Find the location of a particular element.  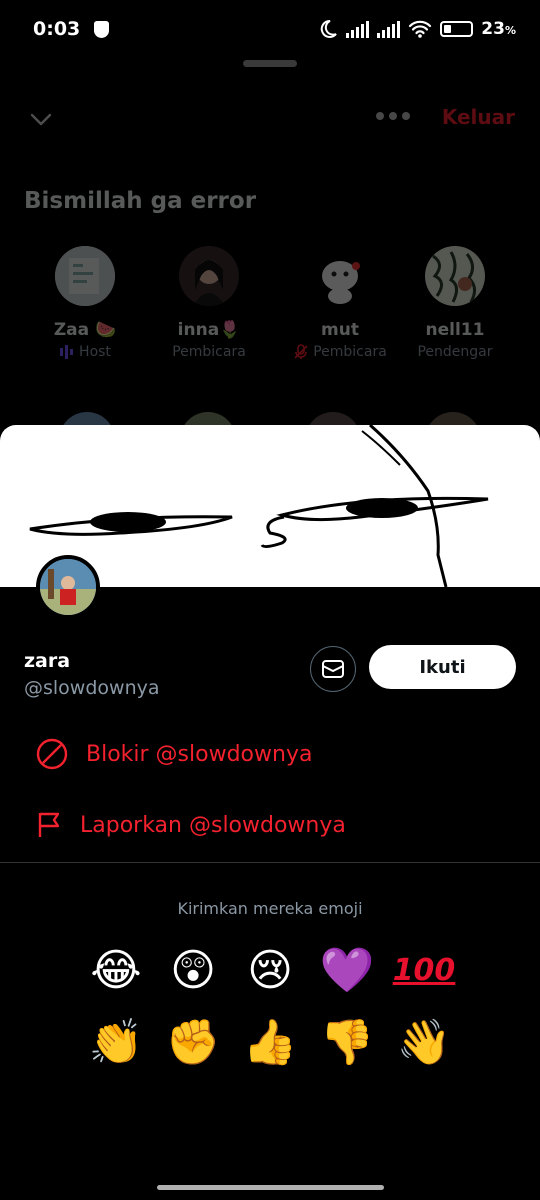

role-label: Pendengar is located at coordinates (455, 352).